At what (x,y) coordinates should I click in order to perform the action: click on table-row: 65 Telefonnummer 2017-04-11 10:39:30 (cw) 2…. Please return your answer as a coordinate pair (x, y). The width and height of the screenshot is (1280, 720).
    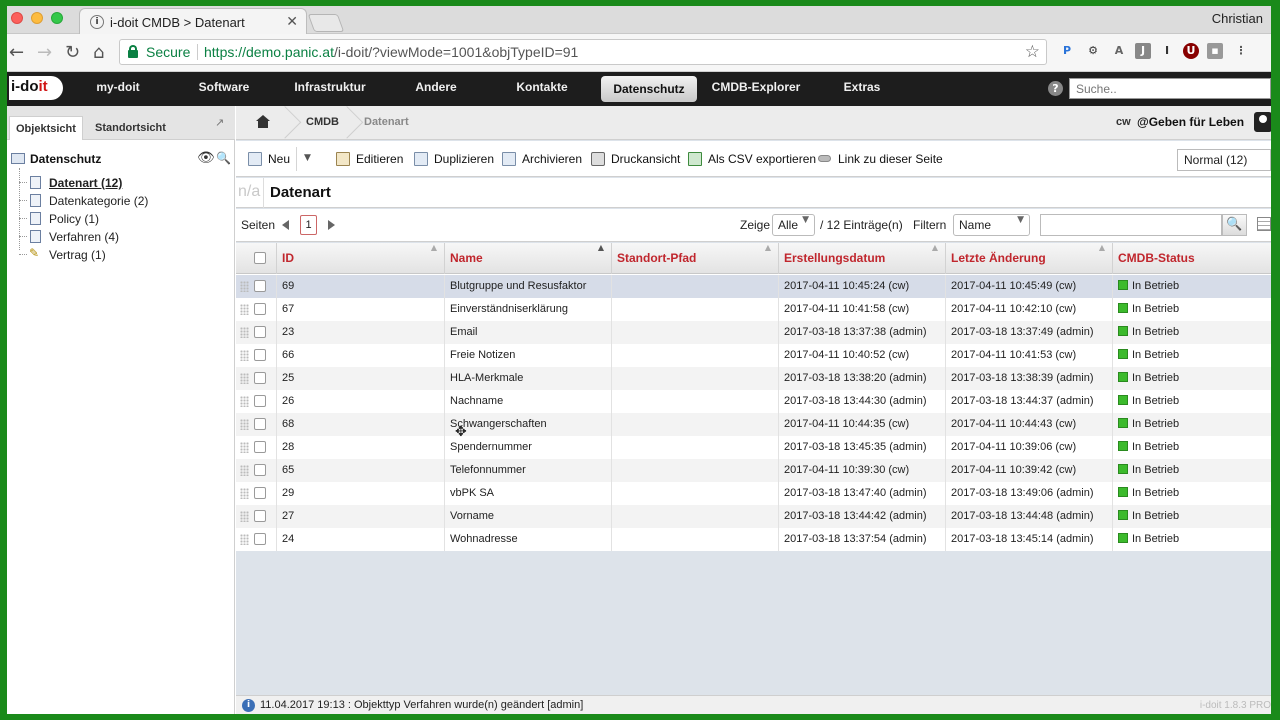
    Looking at the image, I should click on (753, 470).